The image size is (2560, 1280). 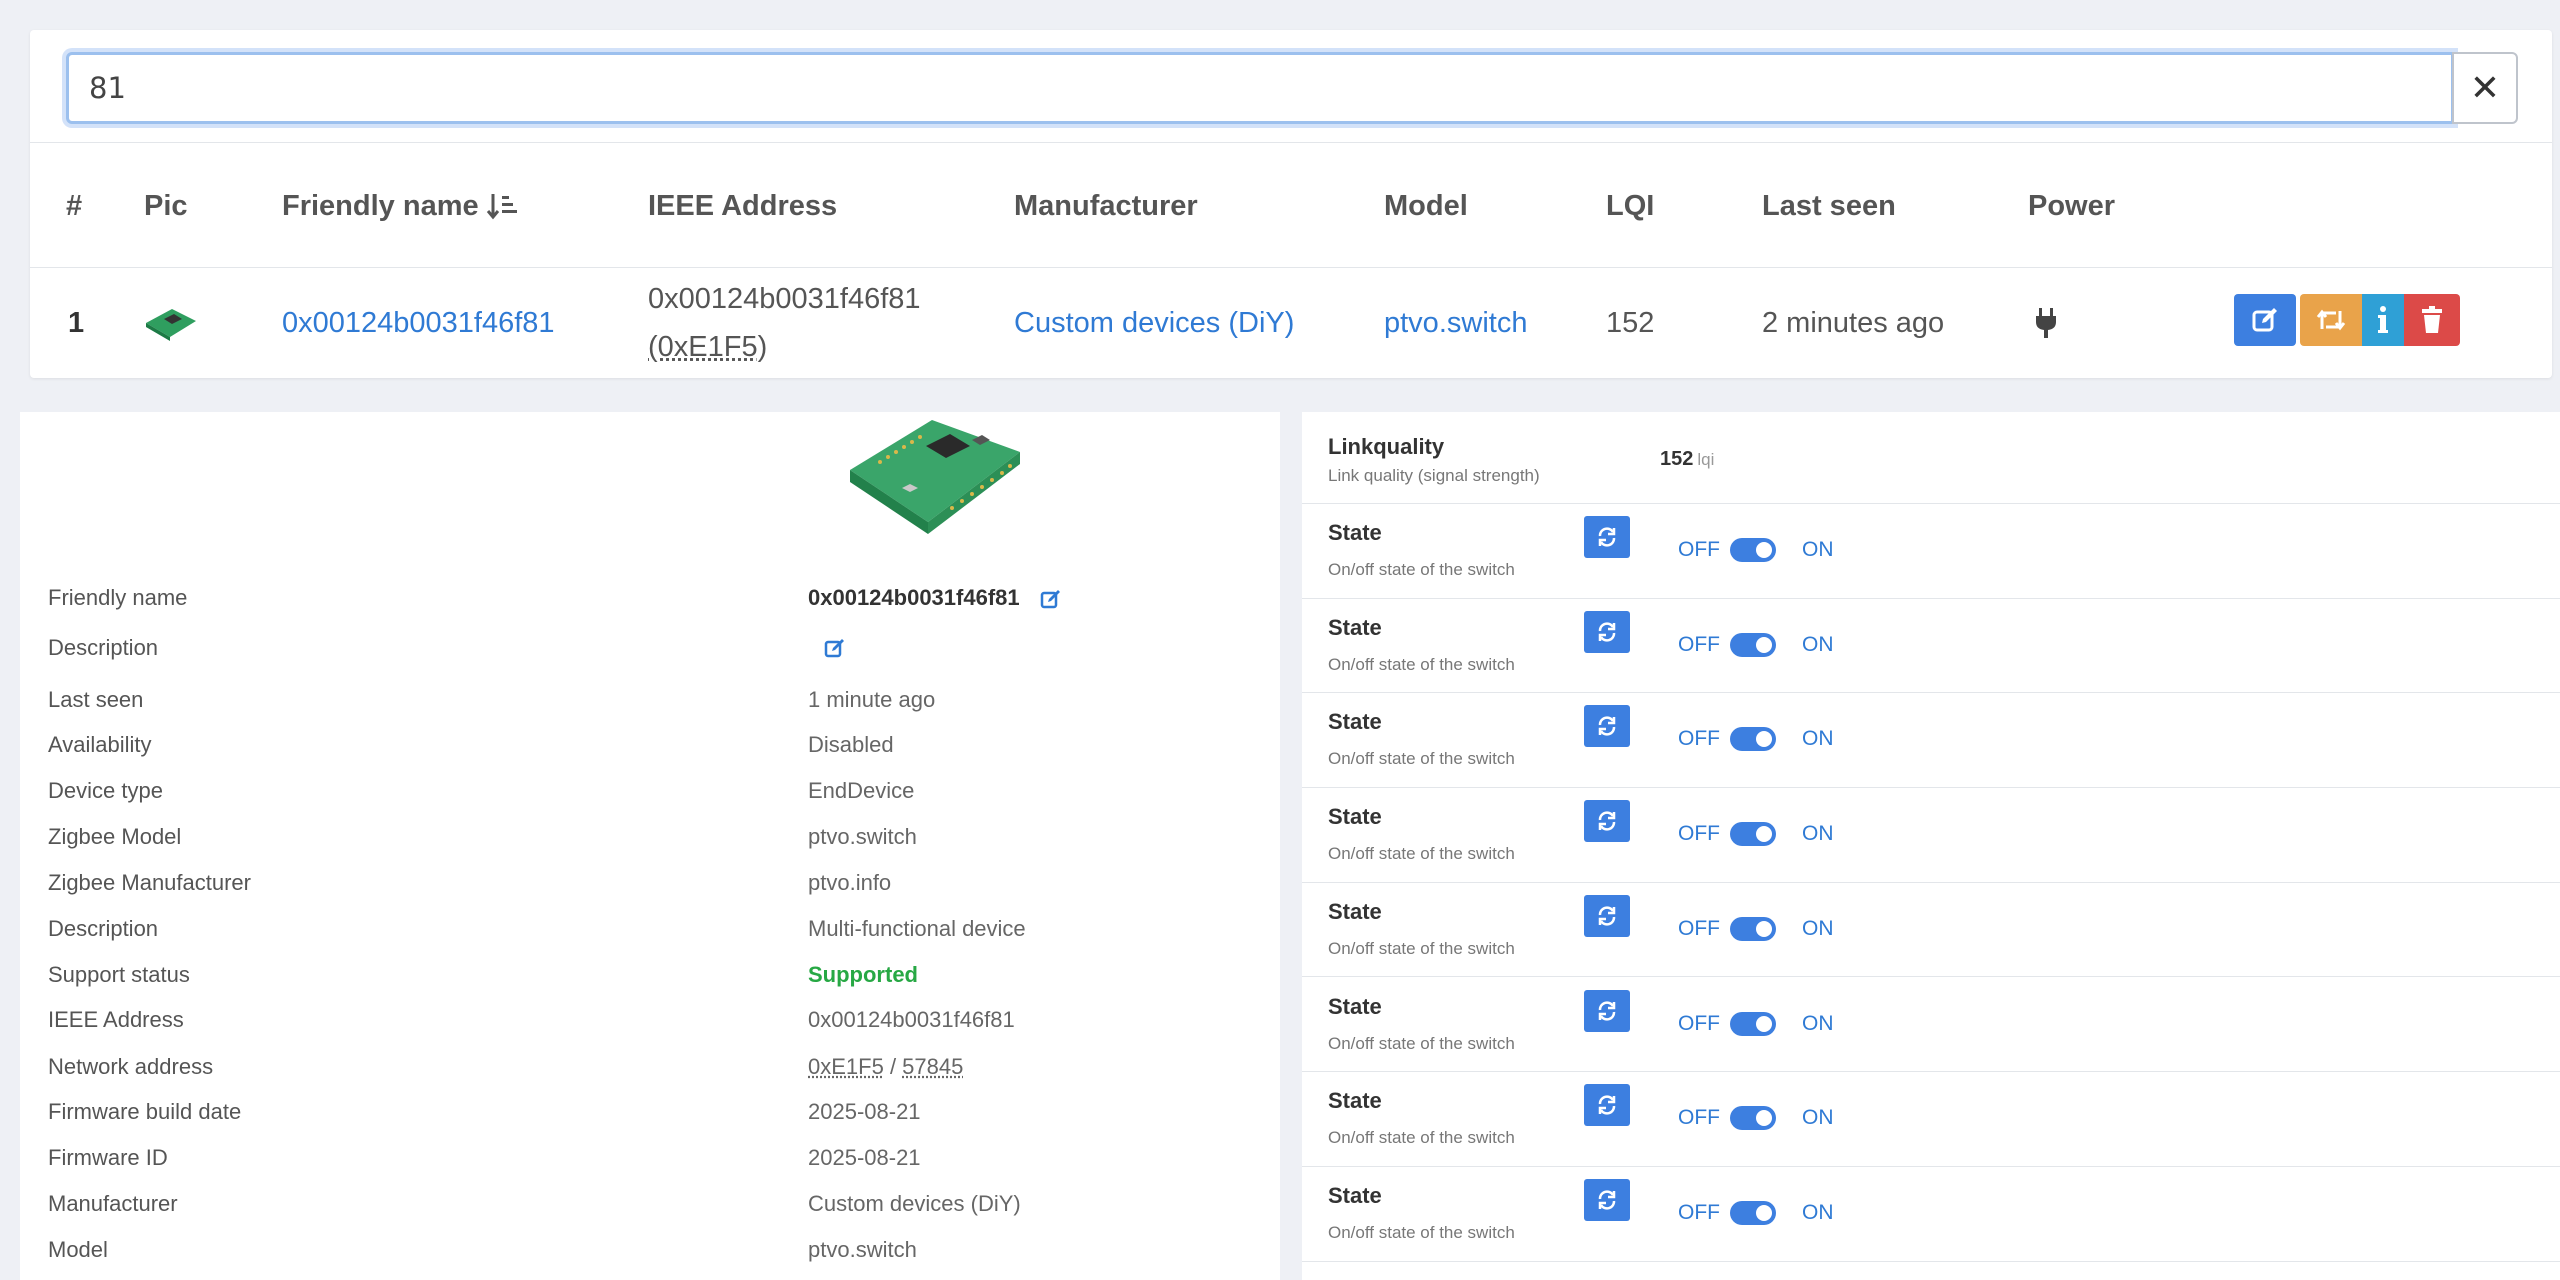 What do you see at coordinates (1106, 206) in the screenshot?
I see `column-header-manufacturer: Manufacturer` at bounding box center [1106, 206].